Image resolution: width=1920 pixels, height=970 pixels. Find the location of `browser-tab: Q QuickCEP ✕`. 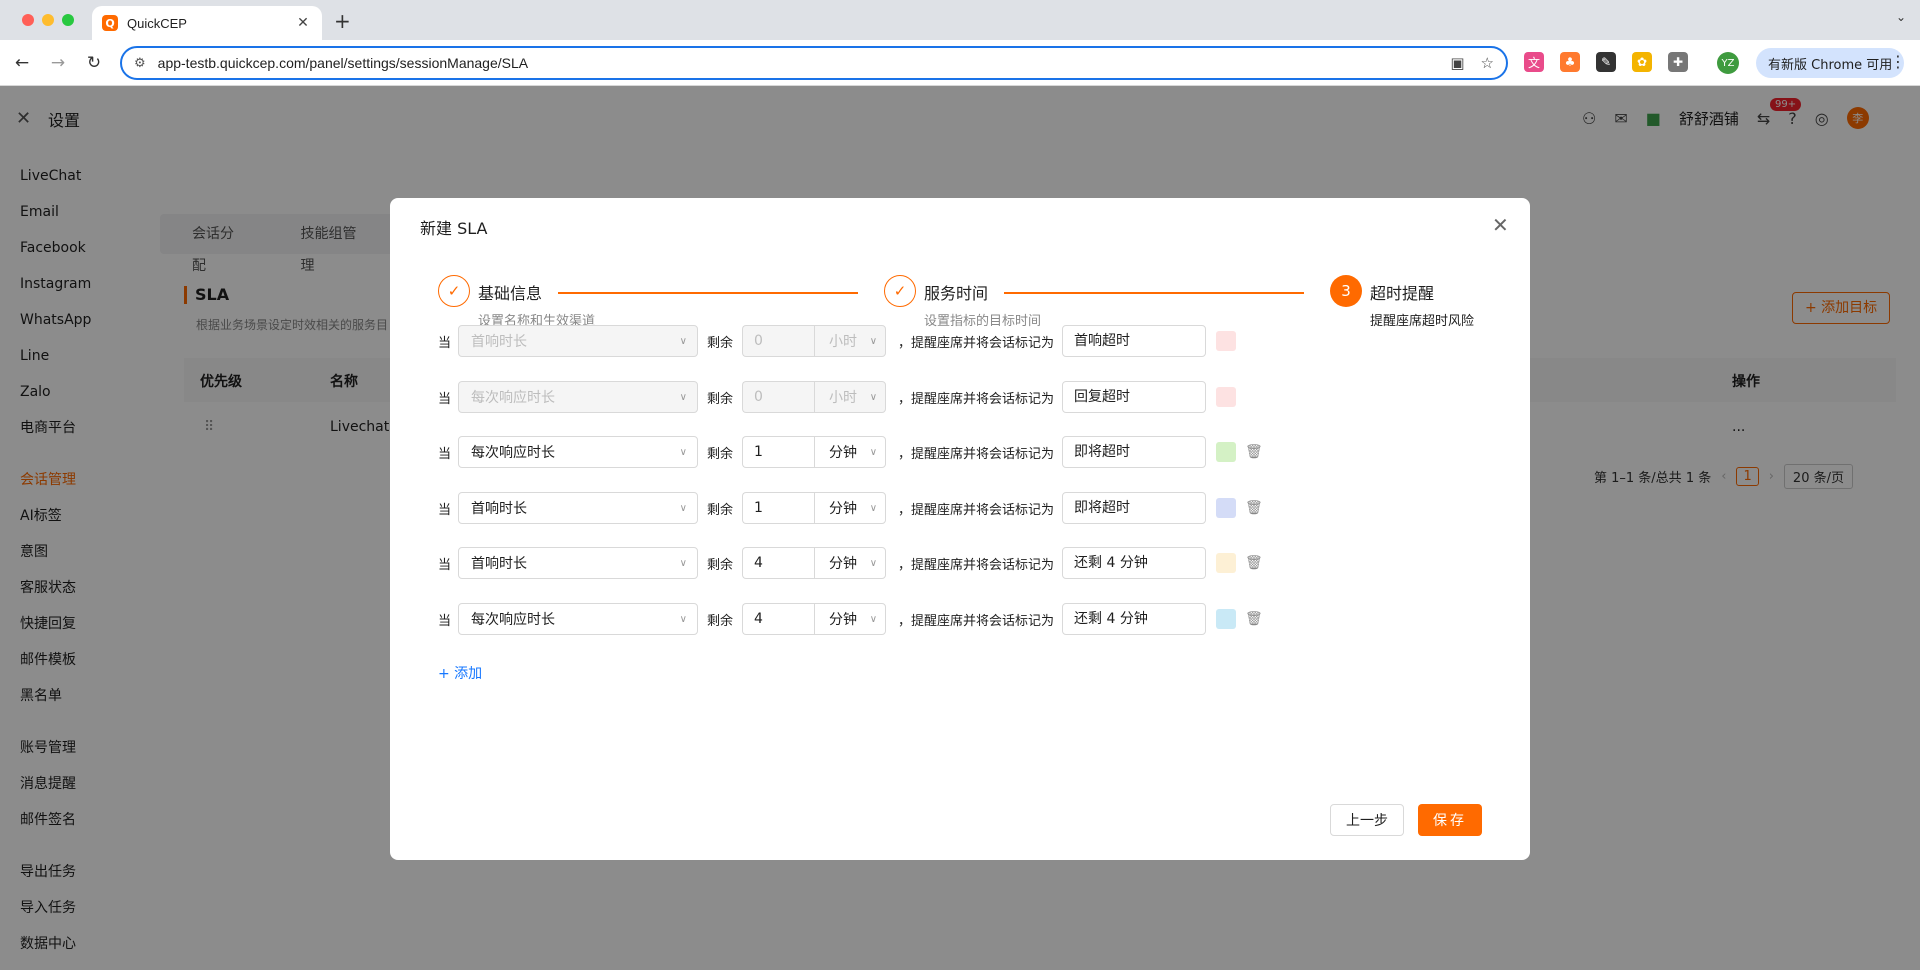

browser-tab: Q QuickCEP ✕ is located at coordinates (207, 23).